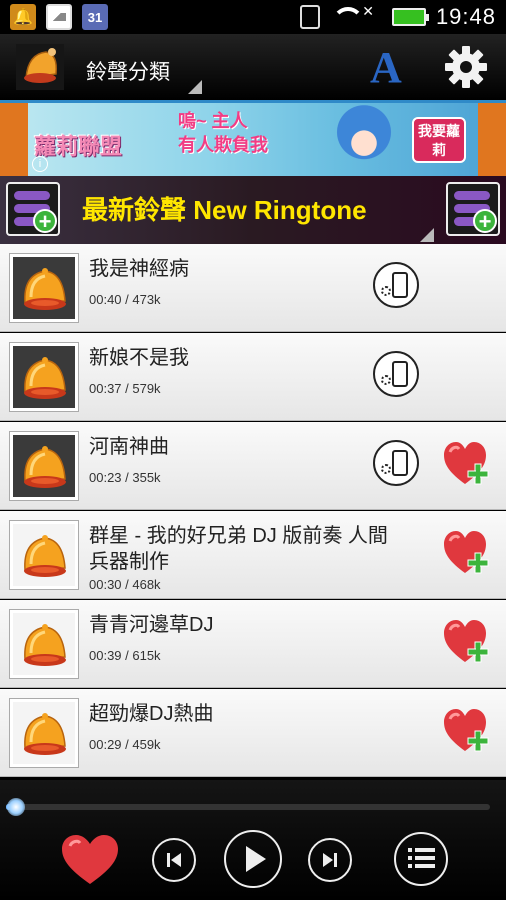 Image resolution: width=506 pixels, height=900 pixels. I want to click on play-button, so click(253, 859).